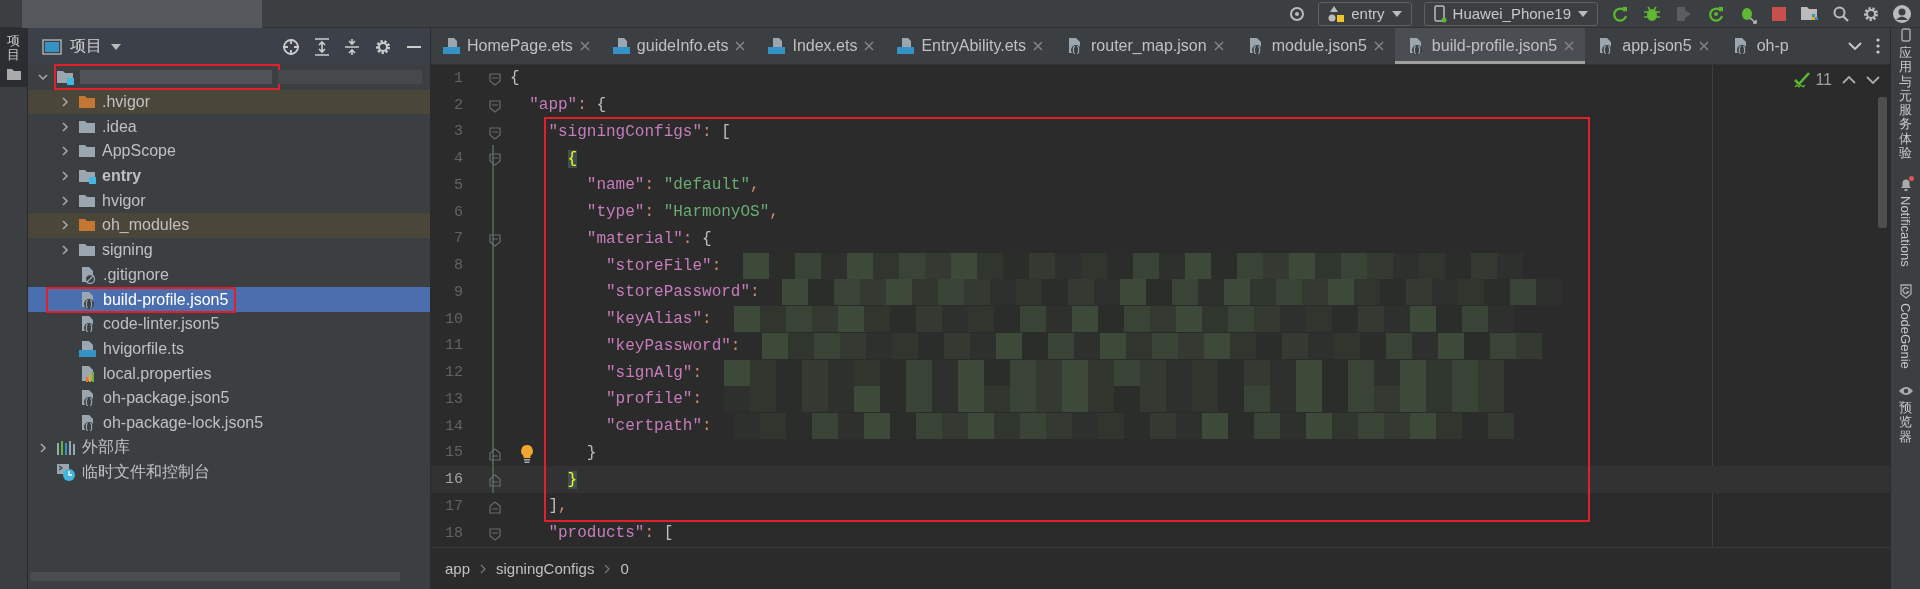 The height and width of the screenshot is (589, 1920). Describe the element at coordinates (229, 447) in the screenshot. I see `tree-row: 外部库` at that location.